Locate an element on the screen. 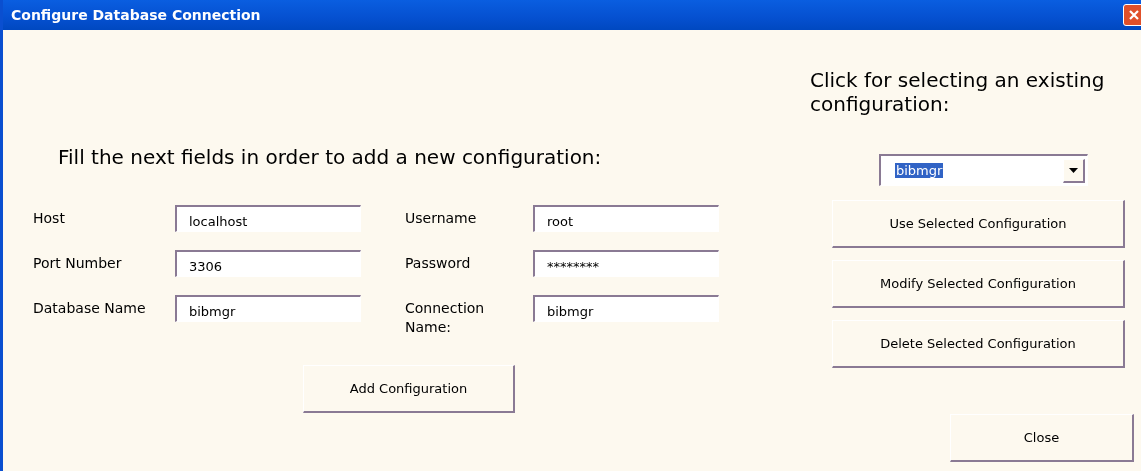  input-field: 3306 is located at coordinates (268, 263).